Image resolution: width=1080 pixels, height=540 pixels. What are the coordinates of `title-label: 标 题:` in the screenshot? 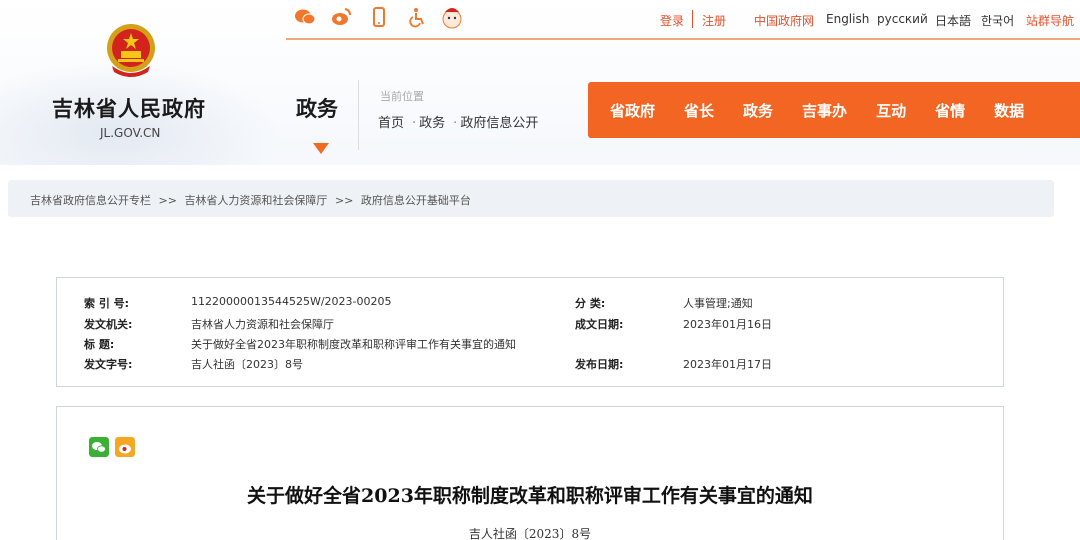 It's located at (99, 344).